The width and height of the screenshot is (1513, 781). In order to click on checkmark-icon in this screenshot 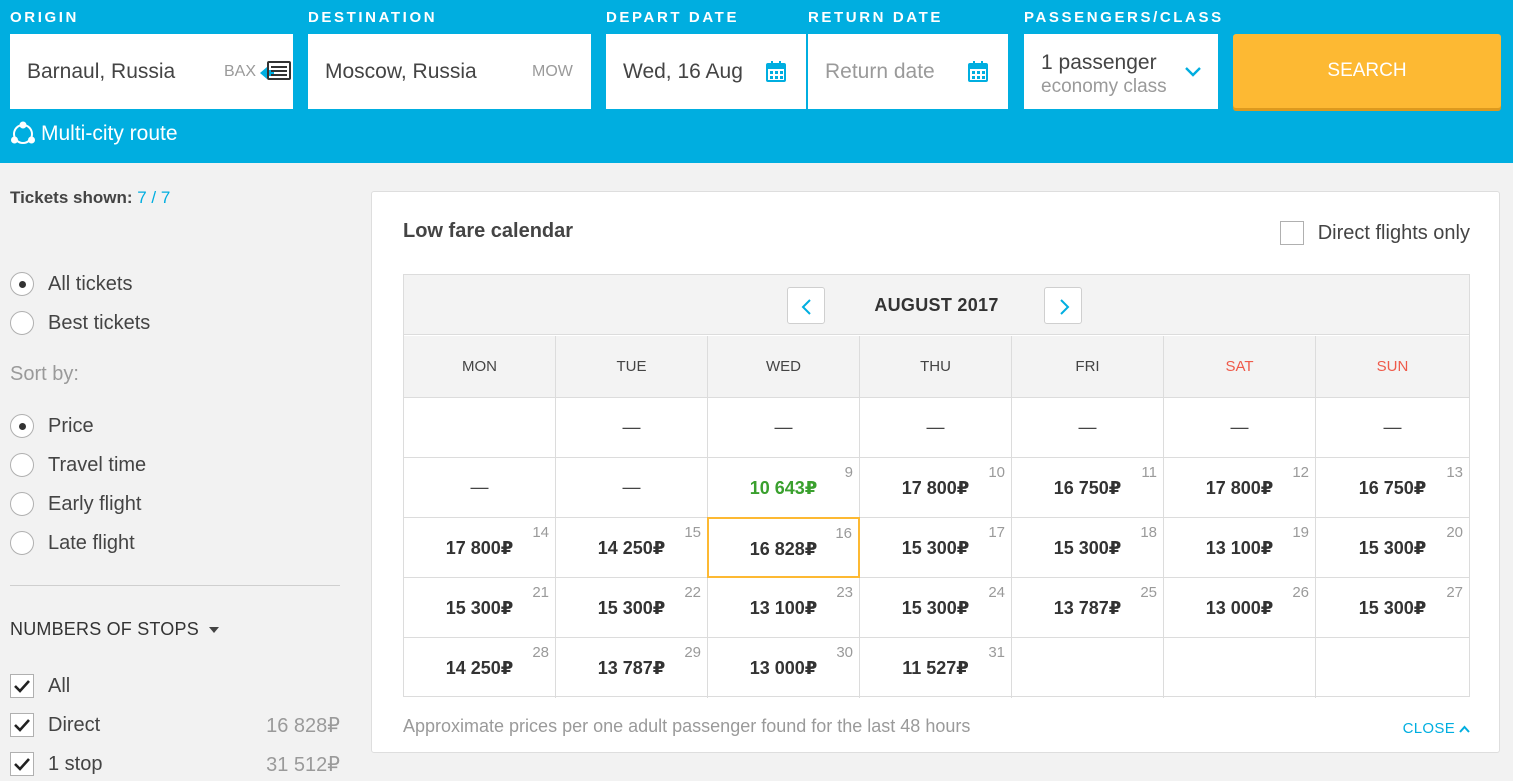, I will do `click(22, 725)`.